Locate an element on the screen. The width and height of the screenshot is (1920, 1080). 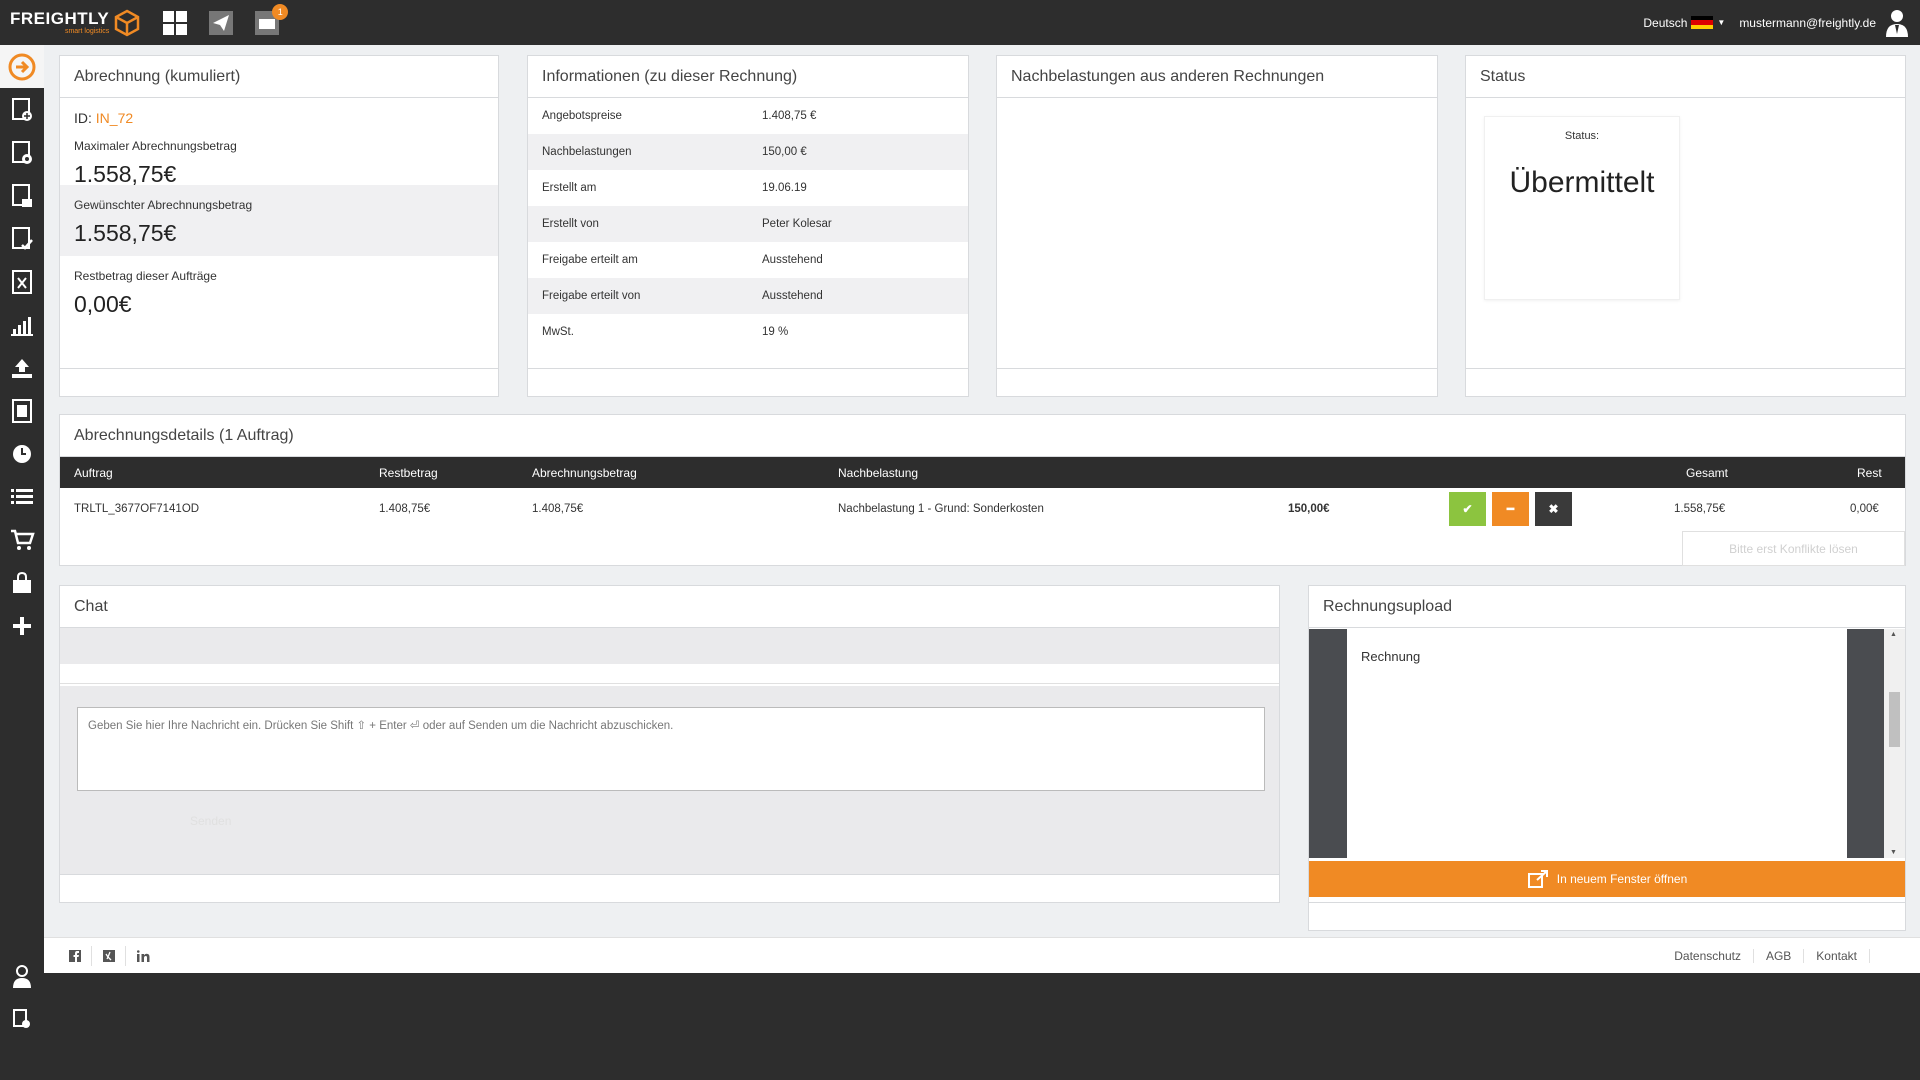
approve-button: ✔ is located at coordinates (1467, 509).